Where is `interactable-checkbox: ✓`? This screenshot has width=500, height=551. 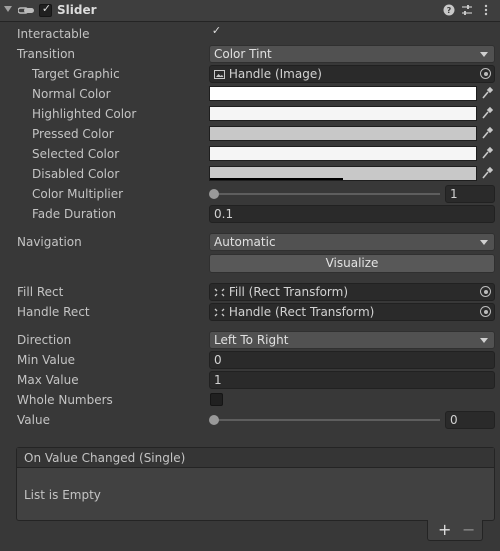 interactable-checkbox: ✓ is located at coordinates (216, 32).